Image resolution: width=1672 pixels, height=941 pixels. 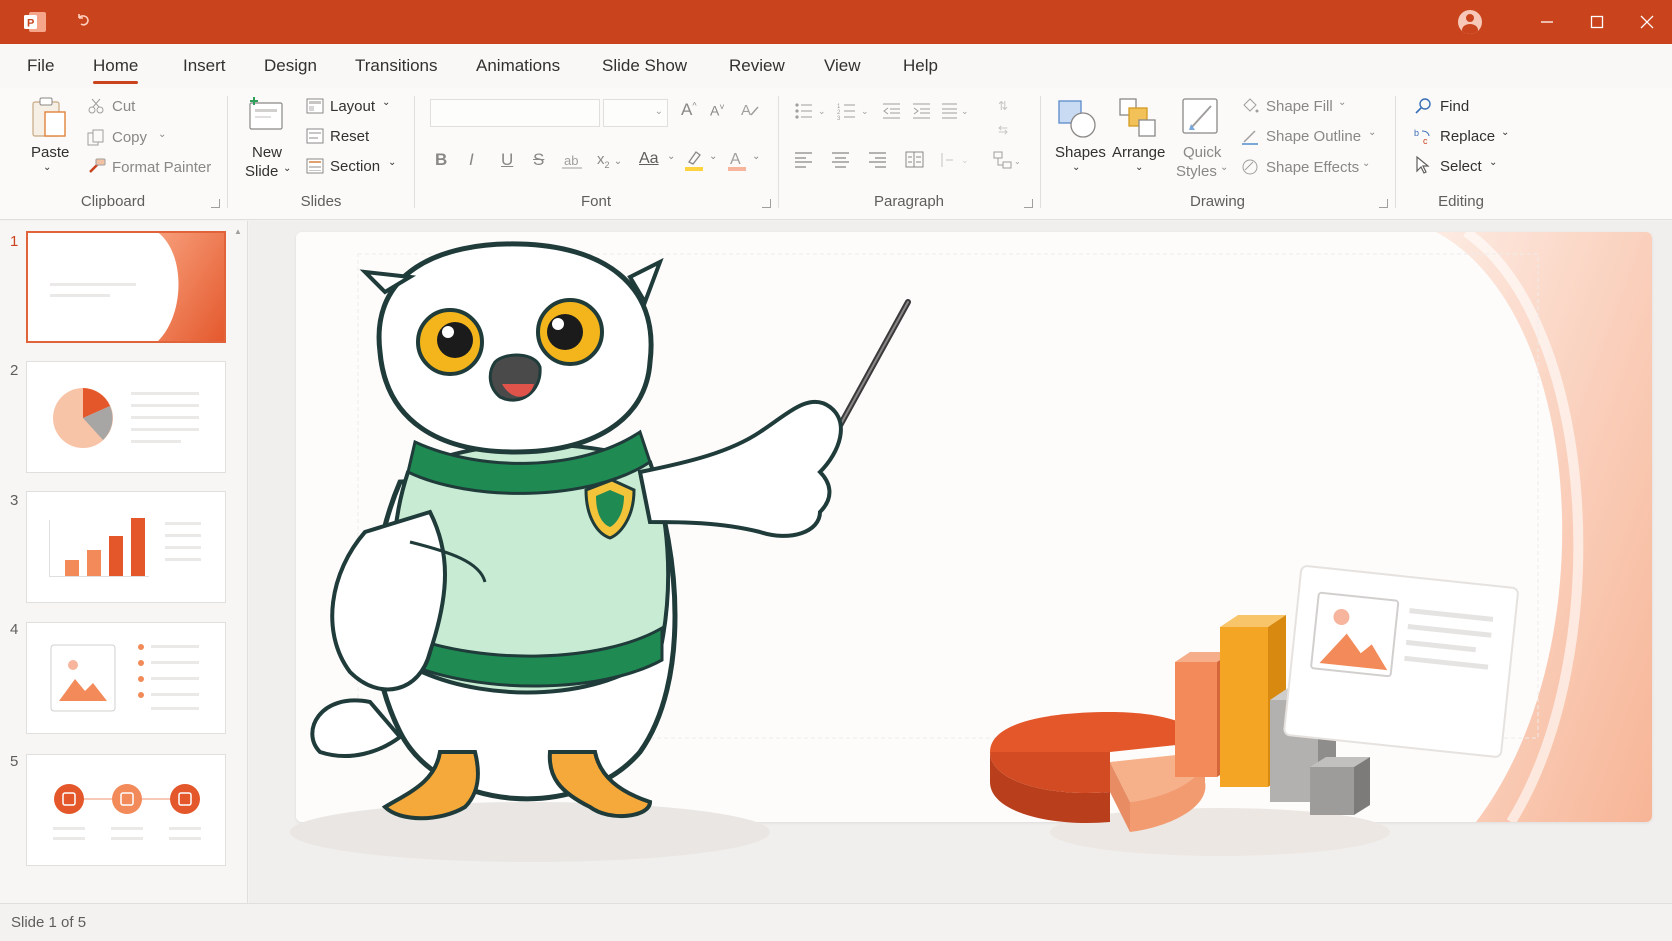 I want to click on section-button: Section, so click(x=355, y=166).